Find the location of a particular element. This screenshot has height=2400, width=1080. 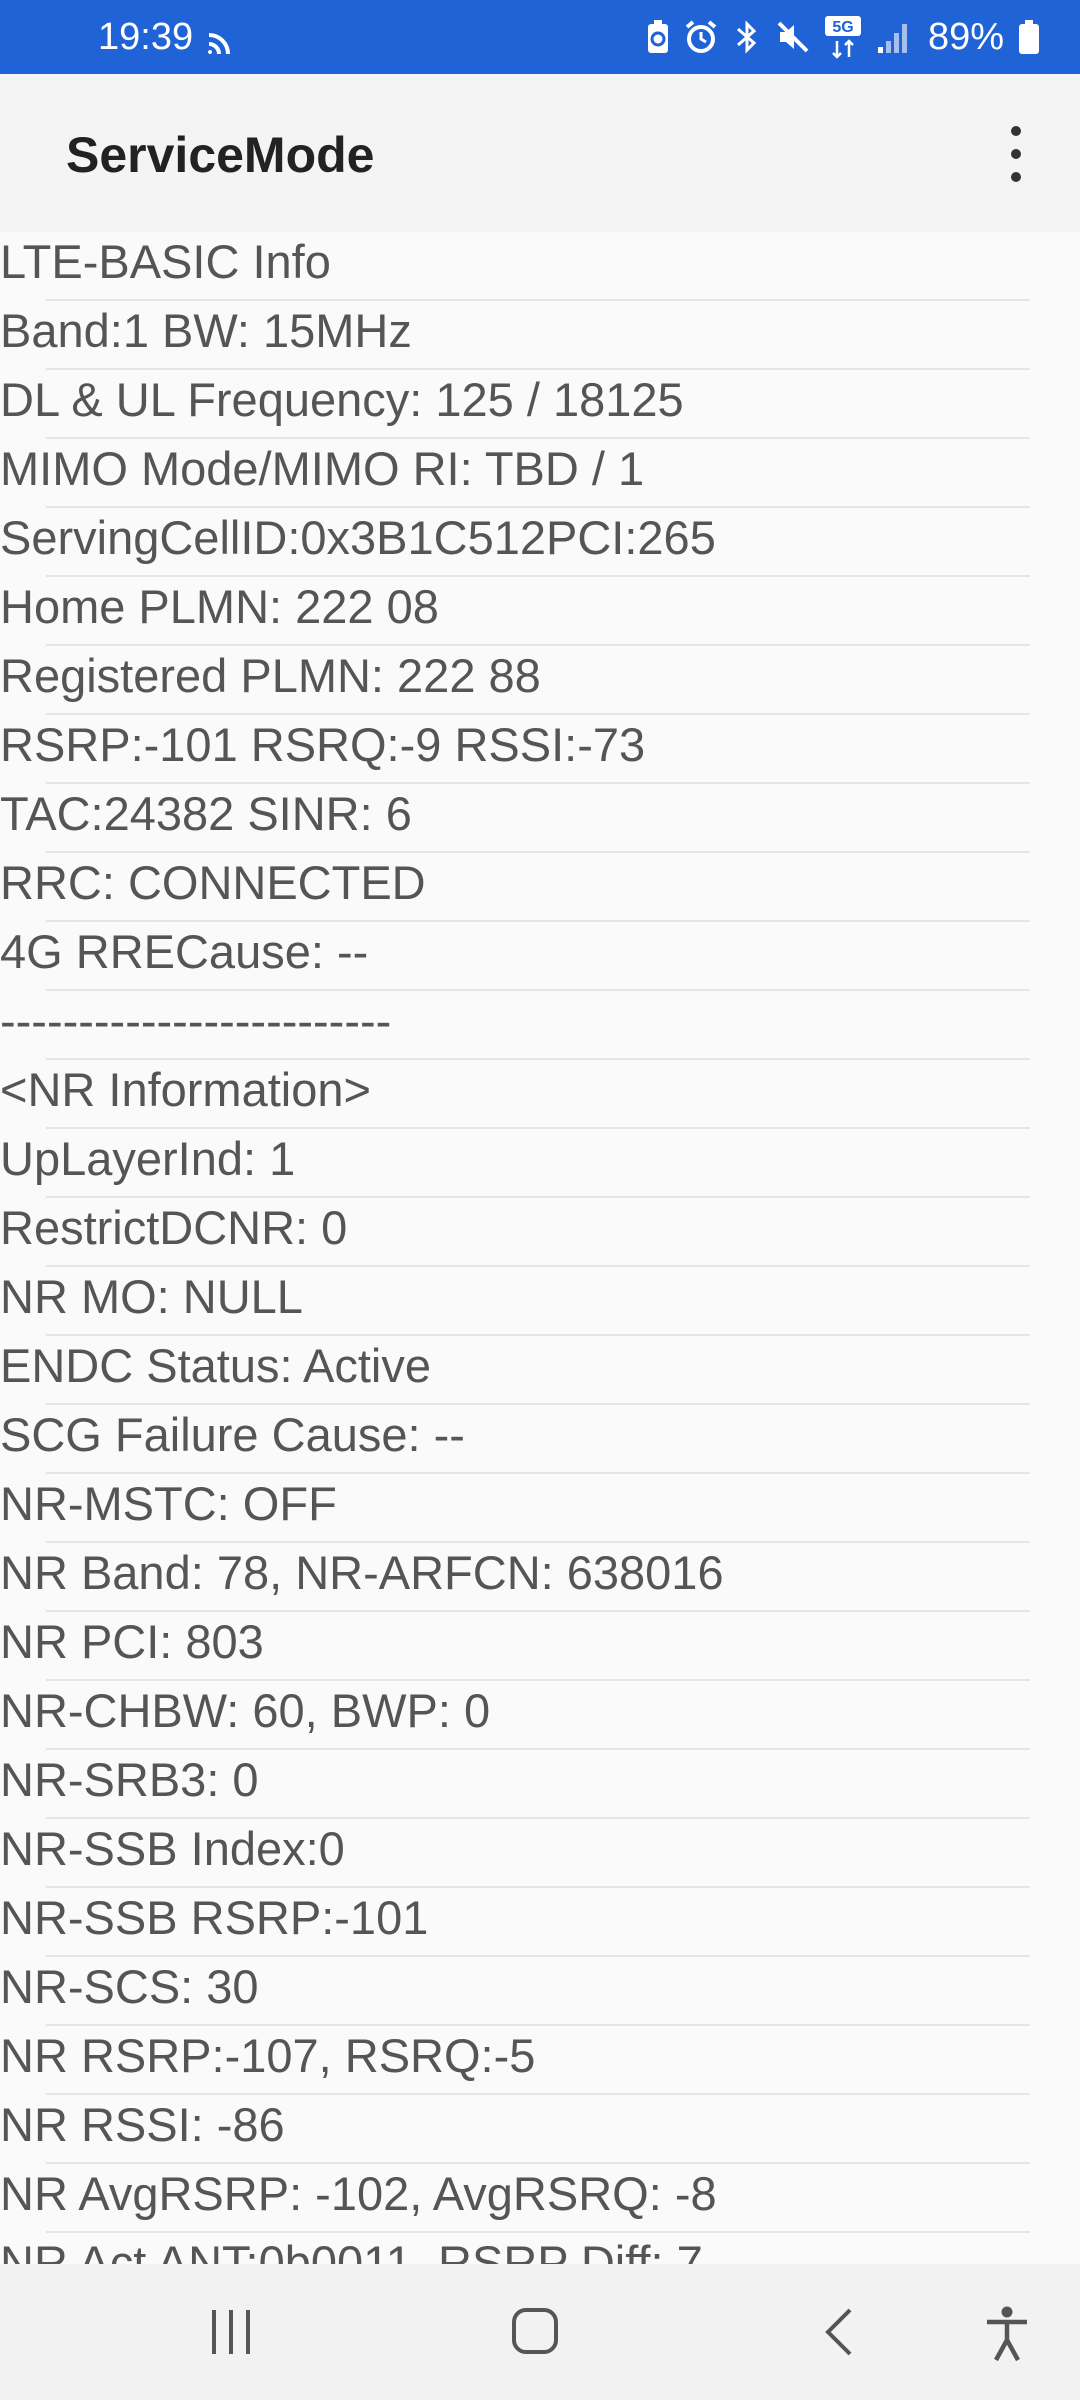

battery-percent: 89% is located at coordinates (965, 36).